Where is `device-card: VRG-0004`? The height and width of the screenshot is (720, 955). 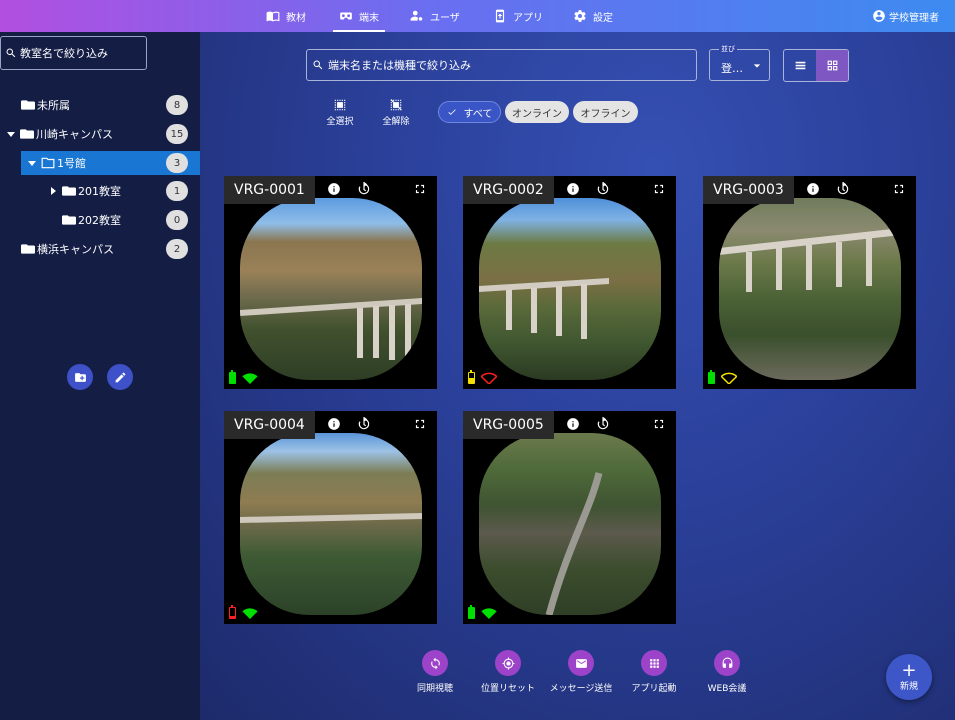 device-card: VRG-0004 is located at coordinates (330, 517).